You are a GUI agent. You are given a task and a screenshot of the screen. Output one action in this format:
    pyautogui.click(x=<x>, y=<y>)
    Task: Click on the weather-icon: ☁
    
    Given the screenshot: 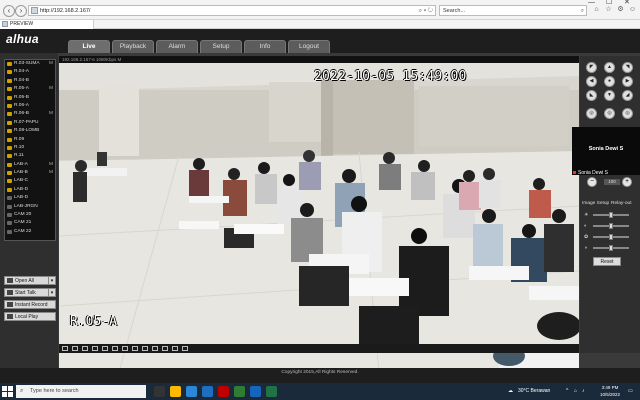 What is the action you would take?
    pyautogui.click(x=510, y=391)
    